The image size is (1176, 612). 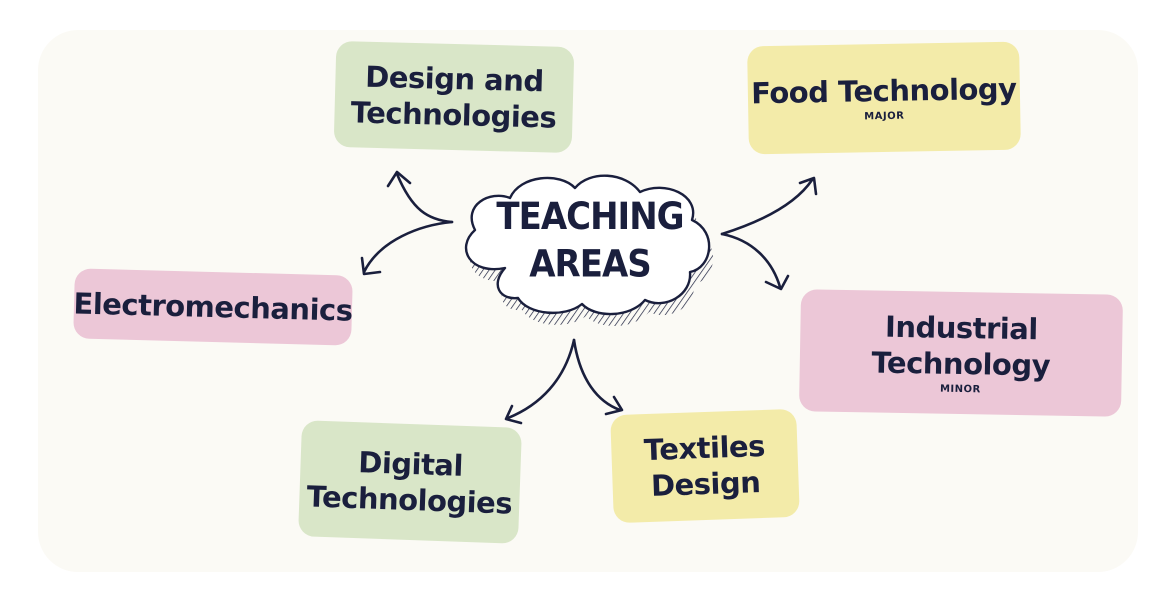 I want to click on node-industrial-technology: Industrial Technology MINOR, so click(x=961, y=353).